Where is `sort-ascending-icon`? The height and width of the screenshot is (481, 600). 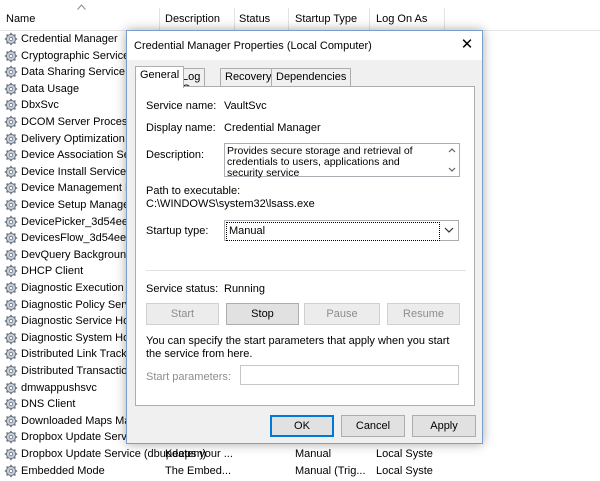 sort-ascending-icon is located at coordinates (81, 7).